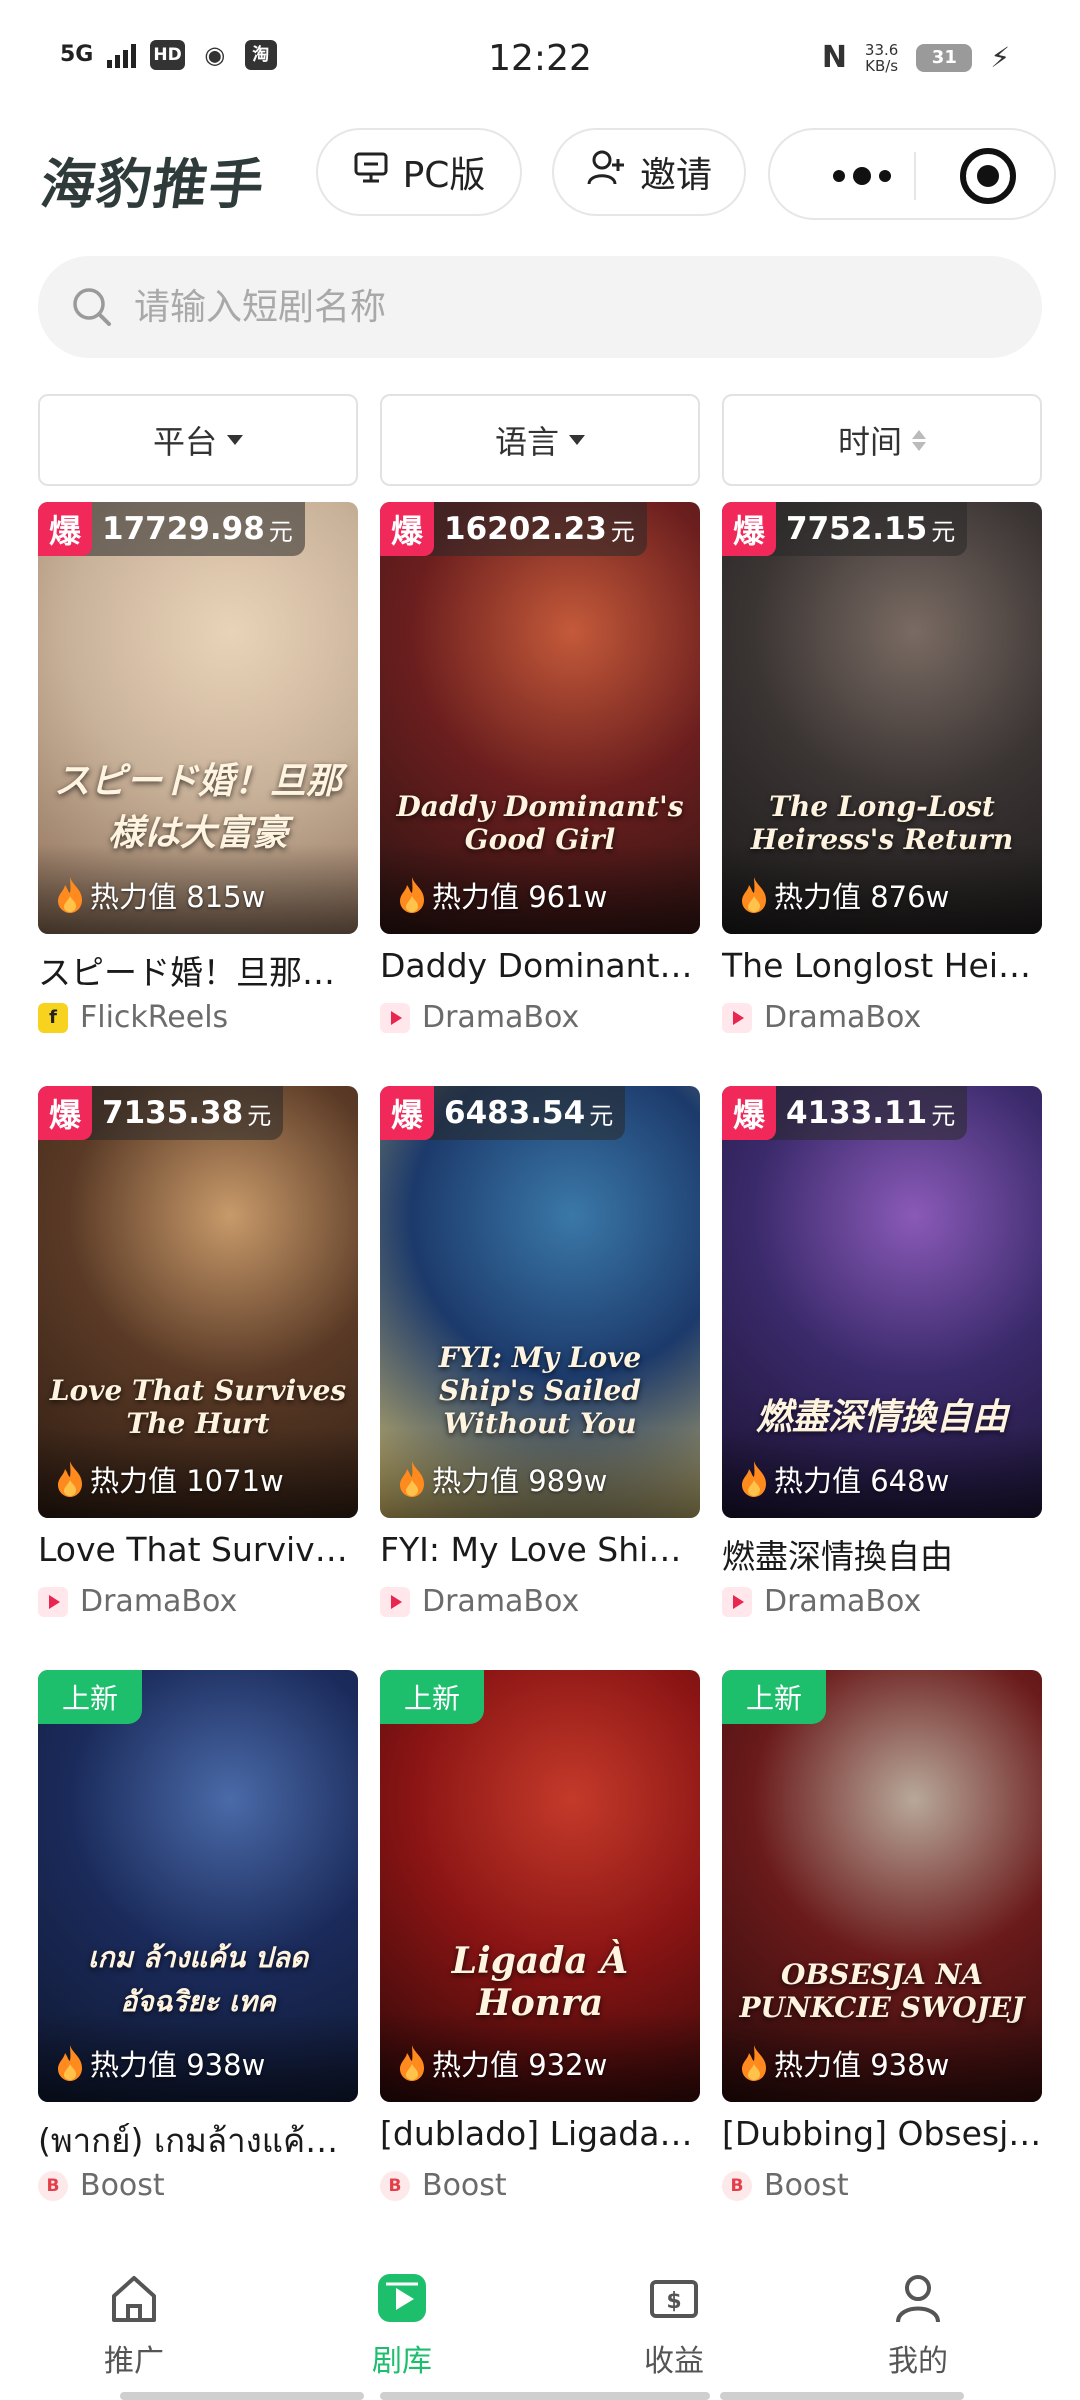 The height and width of the screenshot is (2400, 1080). I want to click on heat-value: 热力值 938w, so click(844, 2063).